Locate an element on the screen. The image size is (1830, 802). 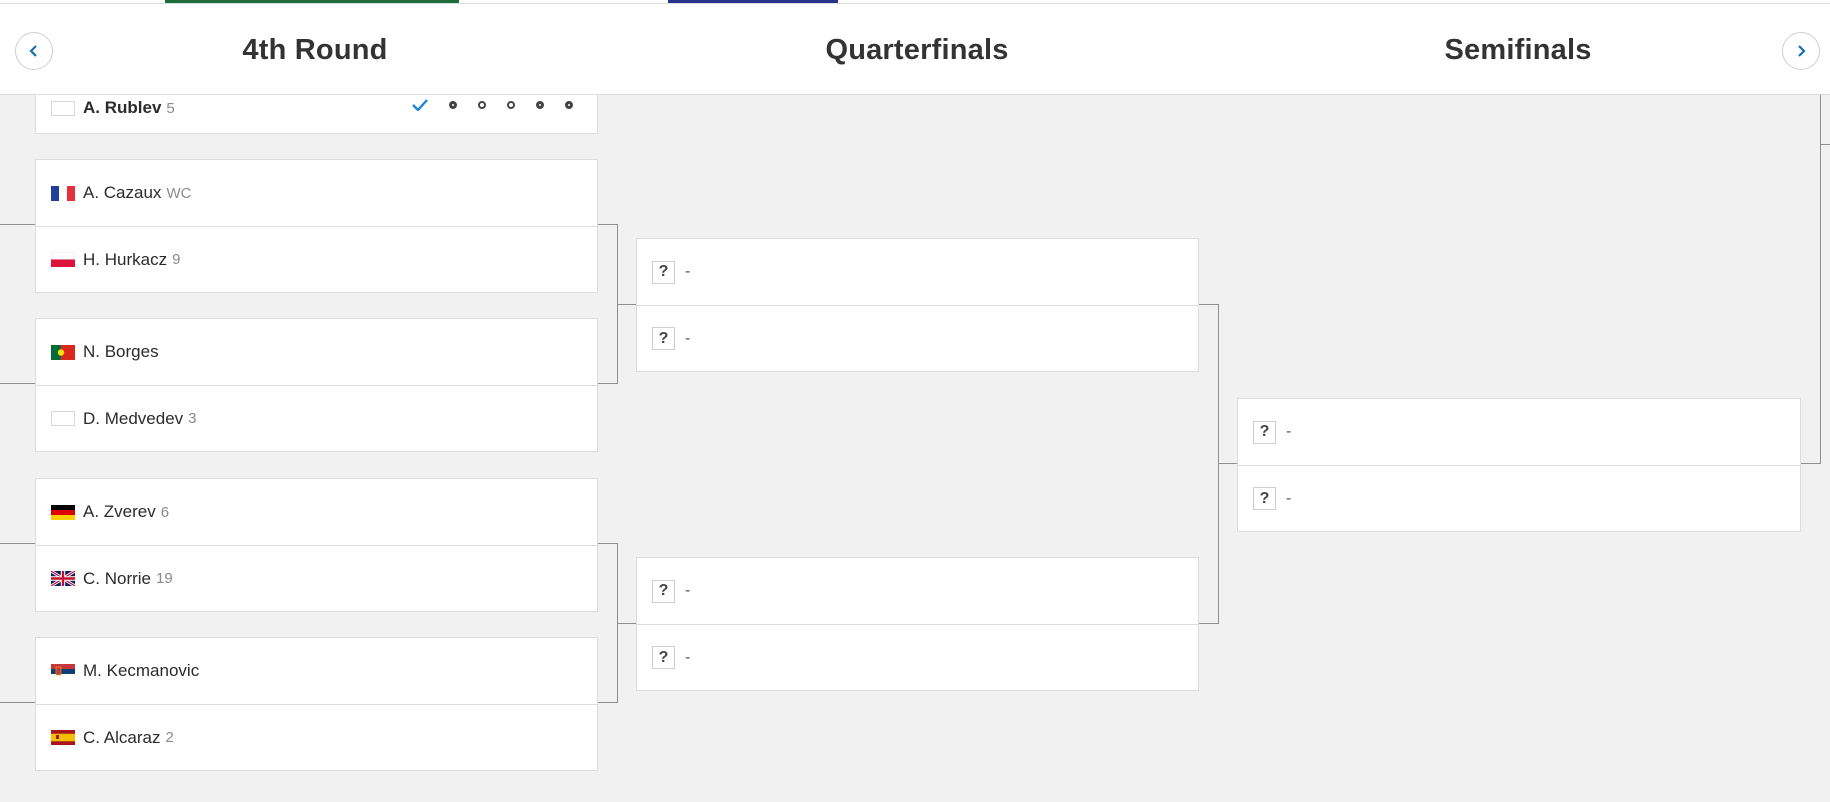
score-indicators is located at coordinates (492, 105).